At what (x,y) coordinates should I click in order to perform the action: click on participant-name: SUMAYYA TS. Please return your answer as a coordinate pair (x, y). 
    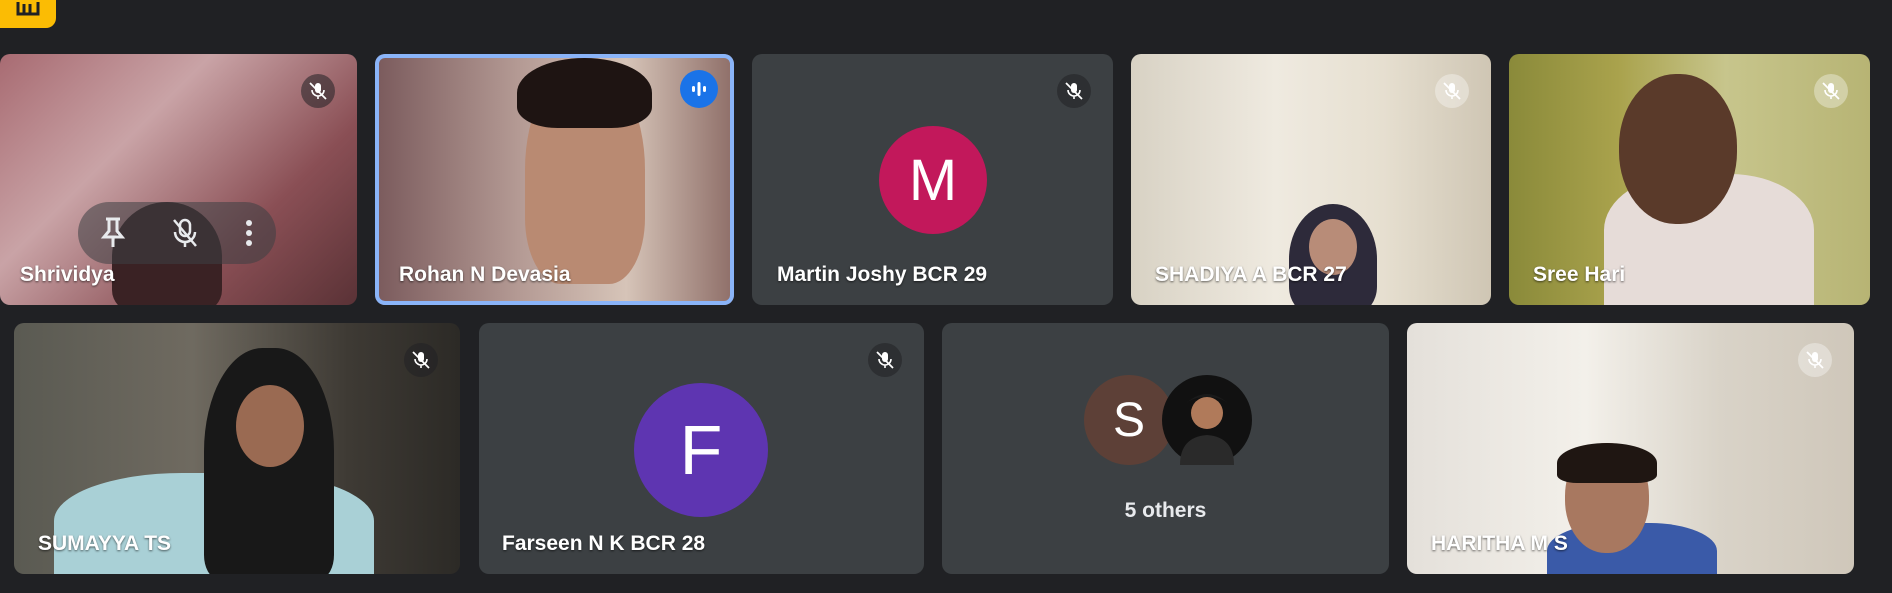
    Looking at the image, I should click on (105, 543).